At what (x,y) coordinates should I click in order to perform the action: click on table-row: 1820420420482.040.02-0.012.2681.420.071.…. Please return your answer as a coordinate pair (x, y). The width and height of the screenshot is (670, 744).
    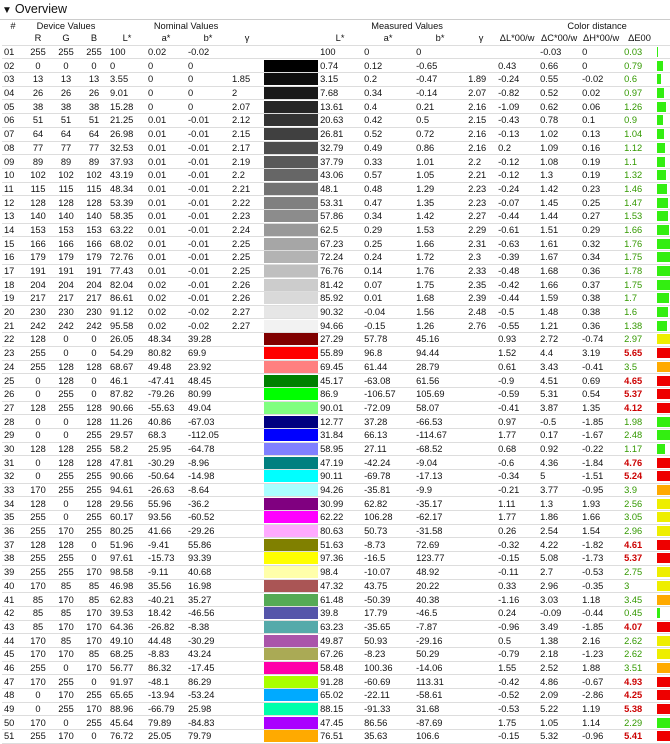
    Looking at the image, I should click on (336, 285).